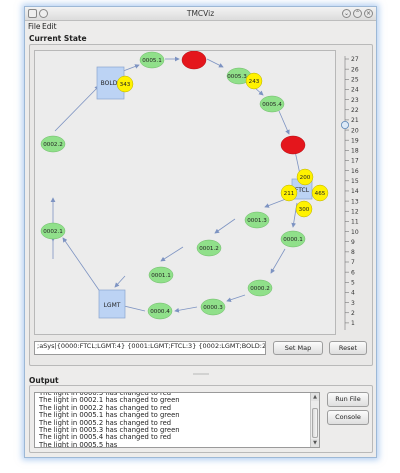 The height and width of the screenshot is (473, 400). I want to click on slider-tick-label: 14, so click(355, 191).